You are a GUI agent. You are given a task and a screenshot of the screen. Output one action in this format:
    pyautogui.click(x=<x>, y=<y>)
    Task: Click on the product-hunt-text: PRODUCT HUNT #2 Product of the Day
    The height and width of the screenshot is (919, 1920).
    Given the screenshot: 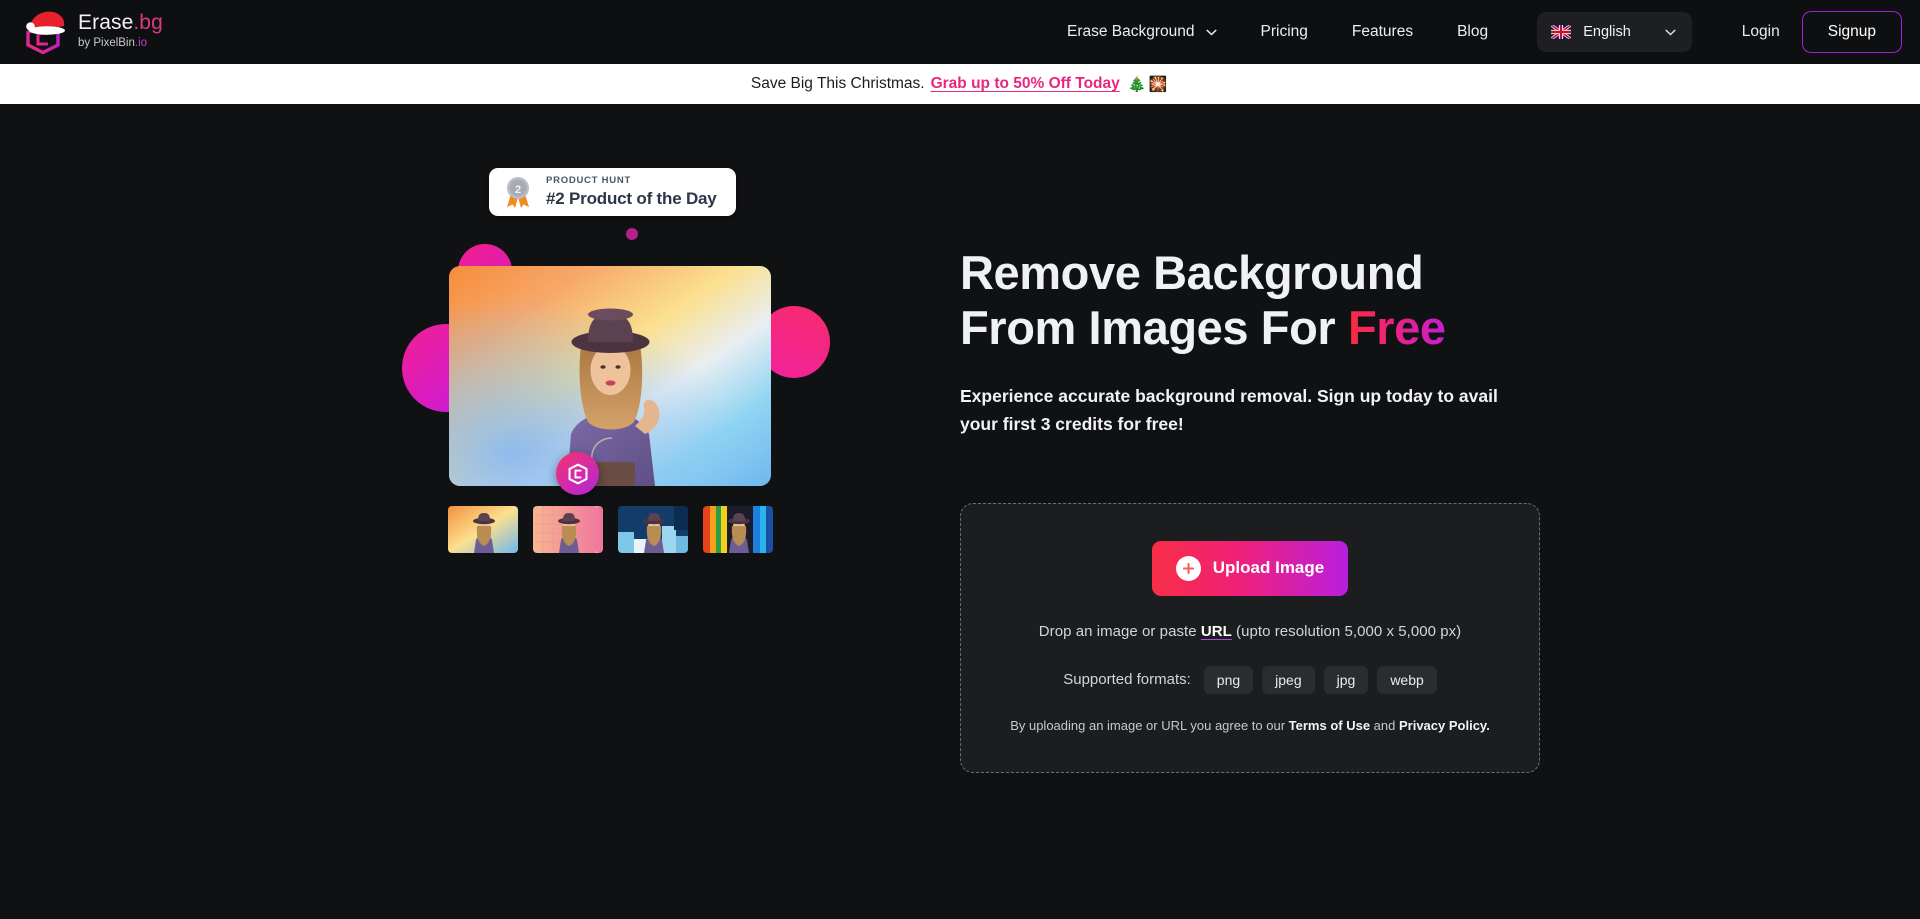 What is the action you would take?
    pyautogui.click(x=631, y=191)
    